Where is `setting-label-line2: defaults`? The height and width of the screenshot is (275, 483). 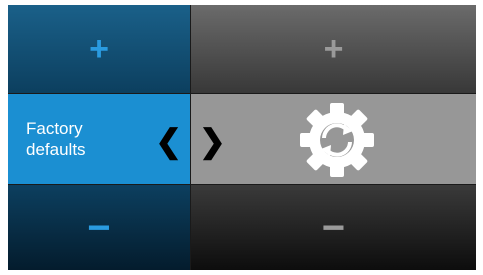 setting-label-line2: defaults is located at coordinates (56, 149).